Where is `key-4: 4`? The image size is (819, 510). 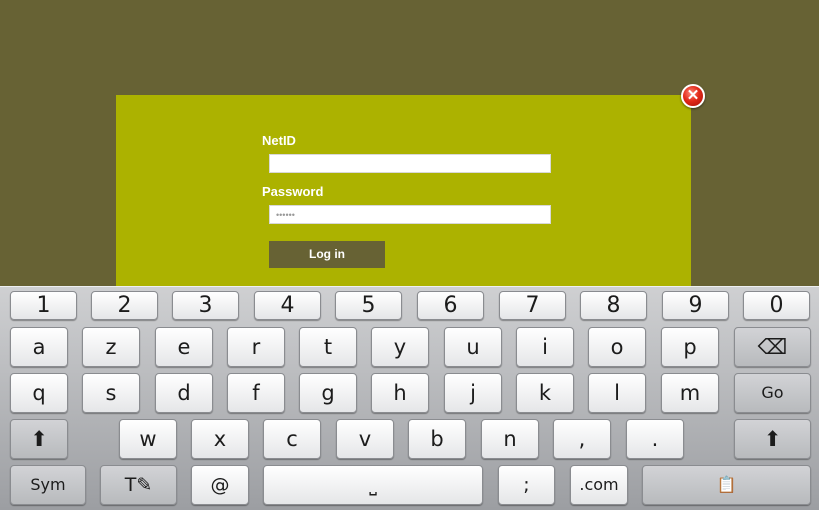 key-4: 4 is located at coordinates (287, 305).